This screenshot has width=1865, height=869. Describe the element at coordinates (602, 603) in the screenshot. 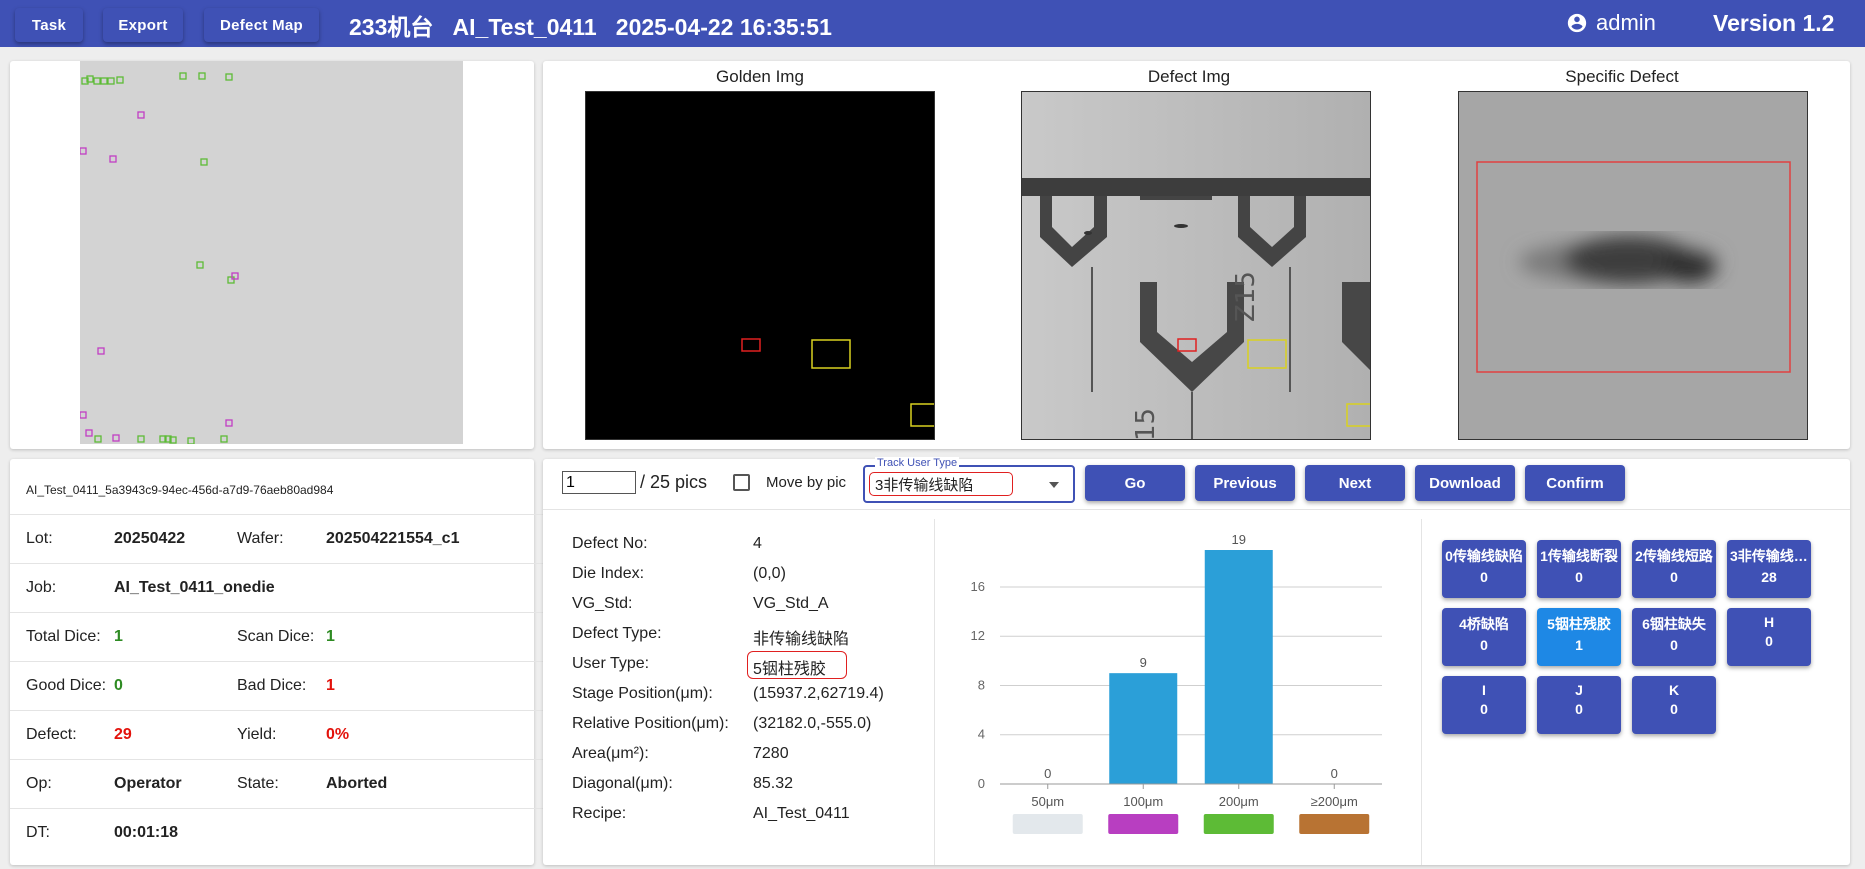

I see `detail-label: VG_Std:` at that location.